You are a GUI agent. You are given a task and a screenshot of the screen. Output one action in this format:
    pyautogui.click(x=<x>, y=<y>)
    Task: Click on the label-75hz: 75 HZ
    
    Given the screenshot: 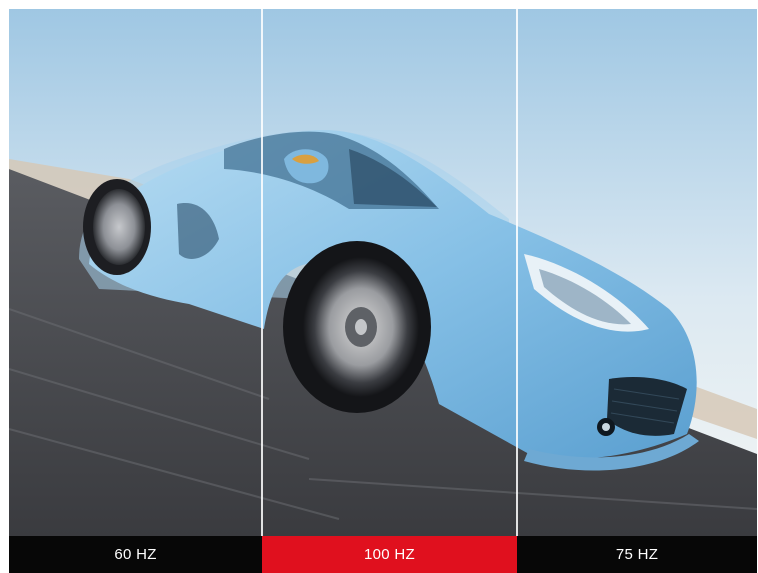 What is the action you would take?
    pyautogui.click(x=637, y=554)
    